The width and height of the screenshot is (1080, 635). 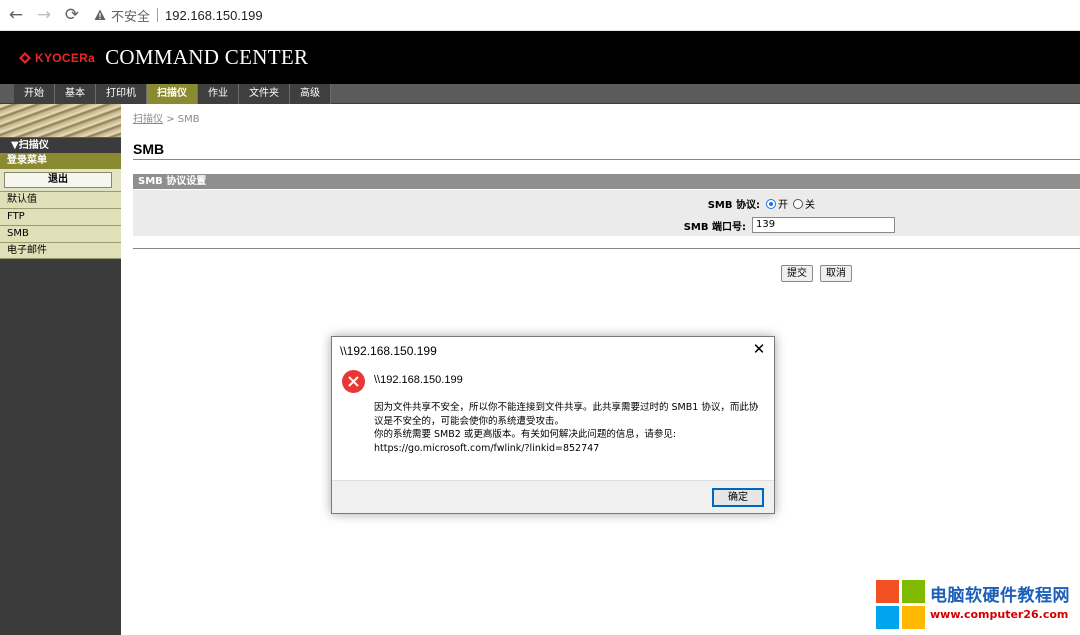 I want to click on sidebar-login-menu: 登录菜单, so click(x=60, y=161).